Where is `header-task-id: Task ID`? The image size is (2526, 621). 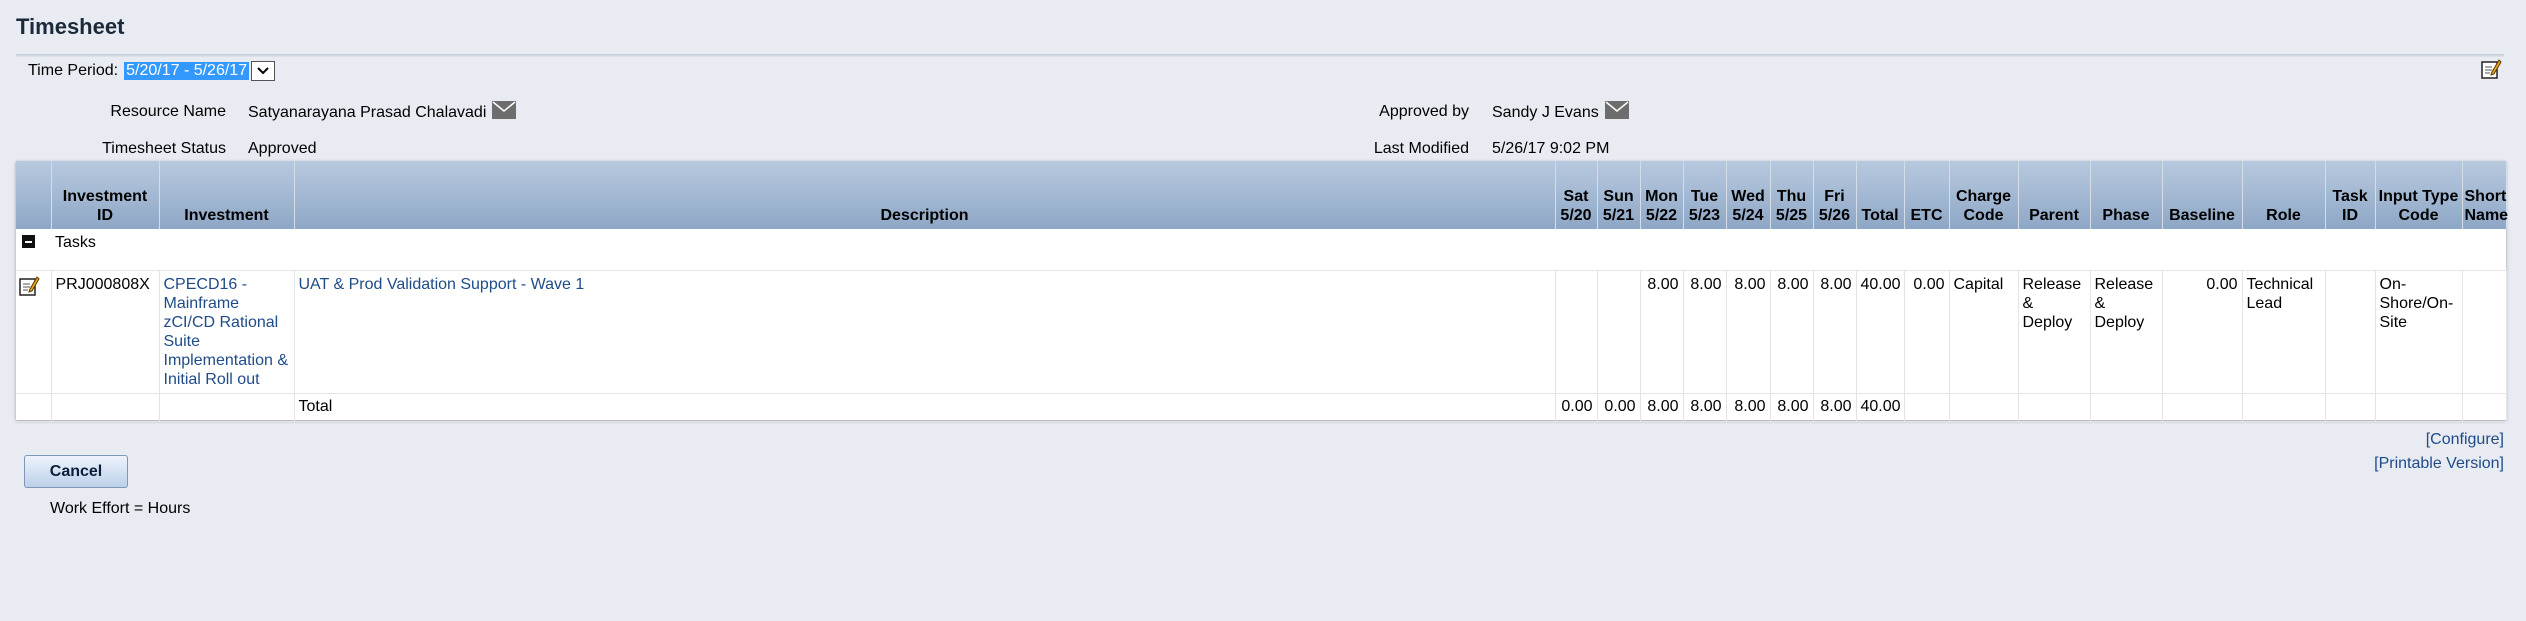 header-task-id: Task ID is located at coordinates (2350, 195).